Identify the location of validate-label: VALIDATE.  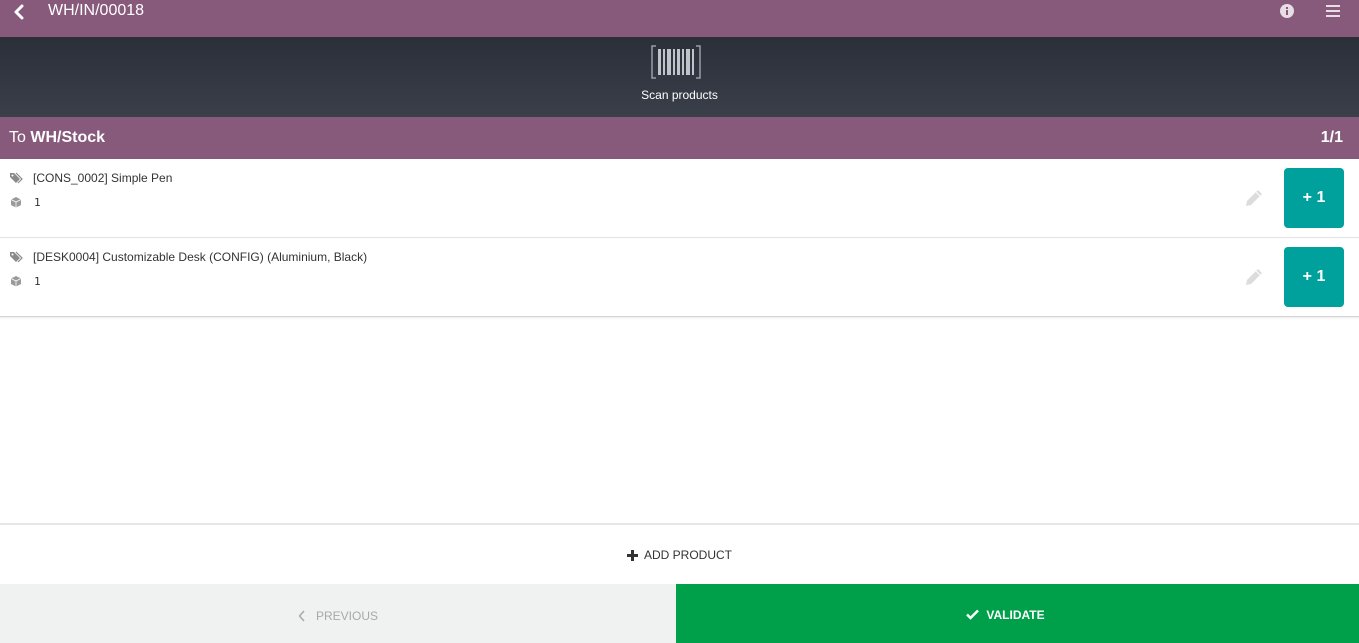
(1015, 614).